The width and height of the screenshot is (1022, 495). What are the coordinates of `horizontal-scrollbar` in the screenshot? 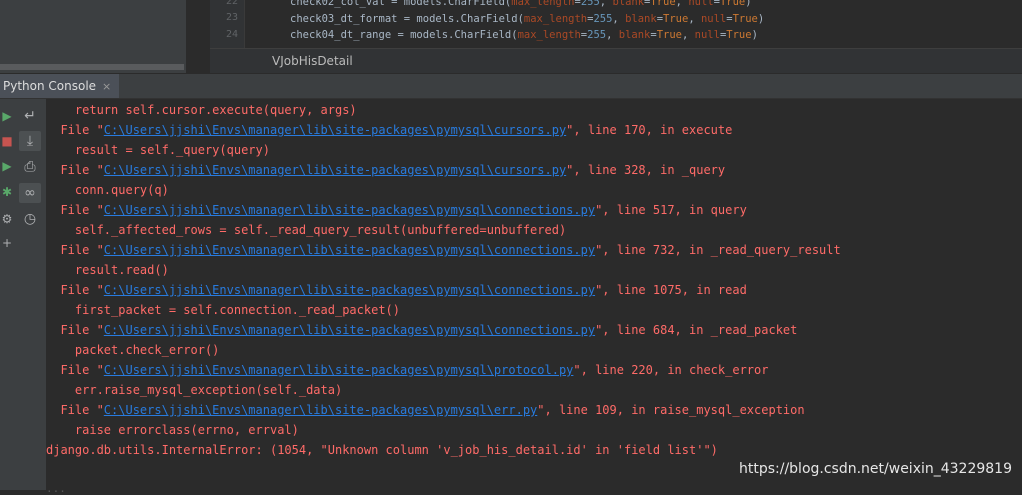 It's located at (92, 67).